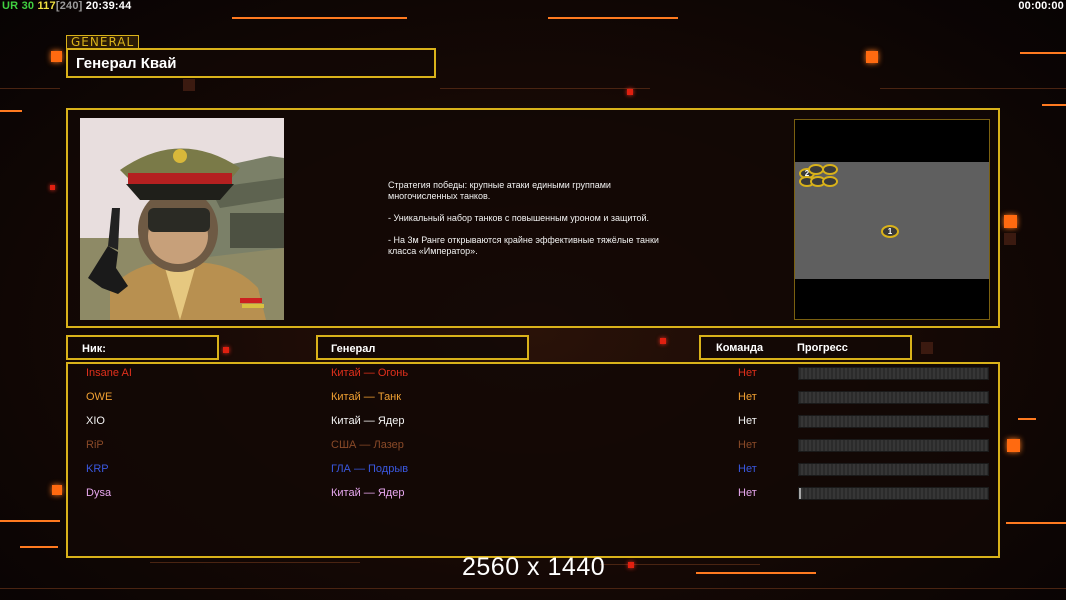 This screenshot has height=600, width=1066. What do you see at coordinates (534, 567) in the screenshot?
I see `resolution-label: 2560 x 1440` at bounding box center [534, 567].